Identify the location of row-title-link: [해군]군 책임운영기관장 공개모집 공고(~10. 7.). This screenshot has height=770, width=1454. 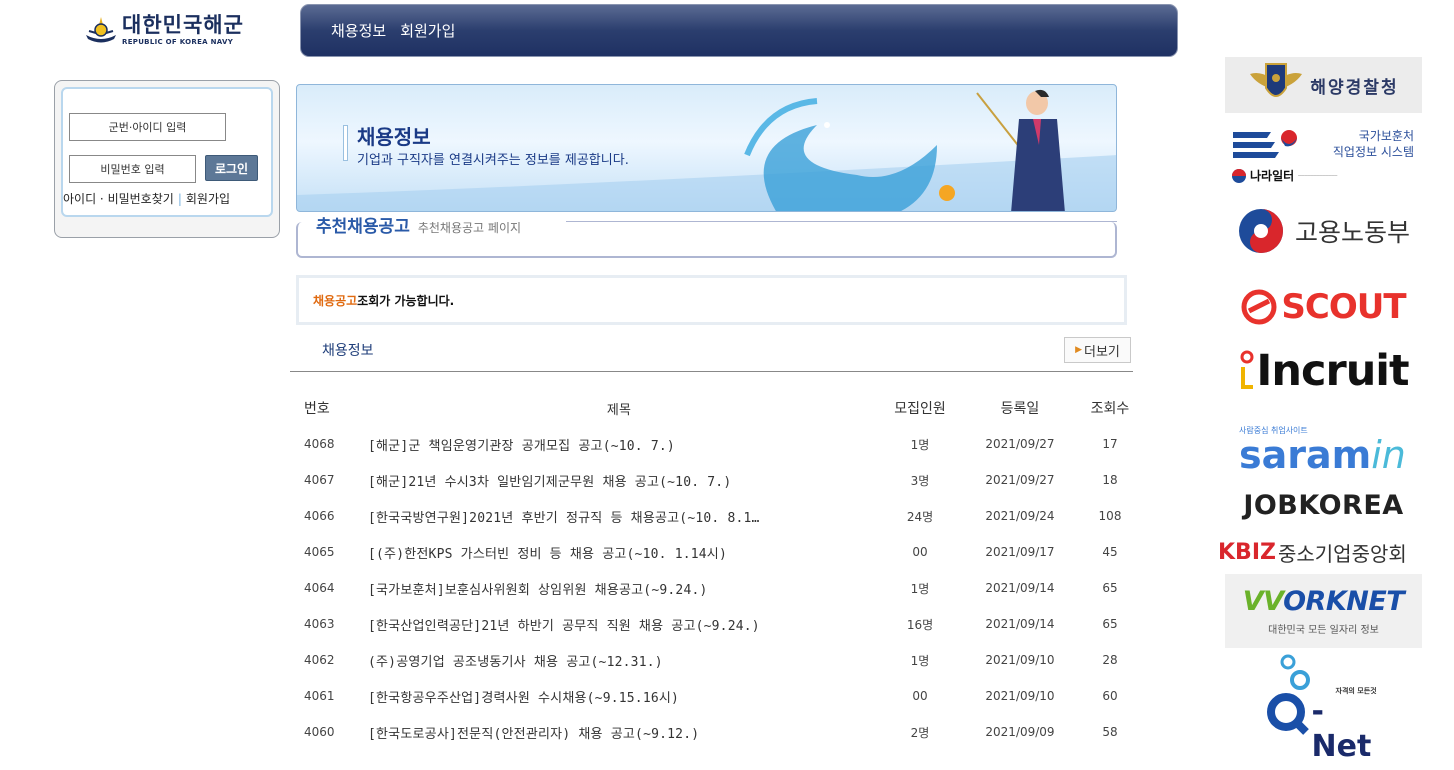
(615, 444).